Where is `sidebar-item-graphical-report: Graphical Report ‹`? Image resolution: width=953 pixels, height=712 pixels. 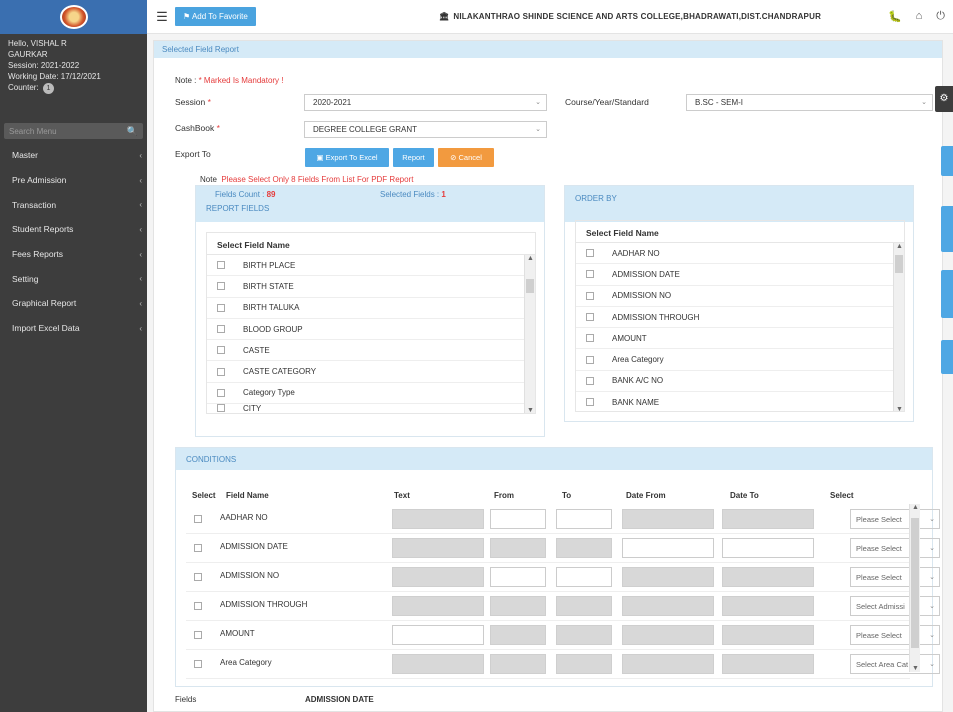 sidebar-item-graphical-report: Graphical Report ‹ is located at coordinates (73, 303).